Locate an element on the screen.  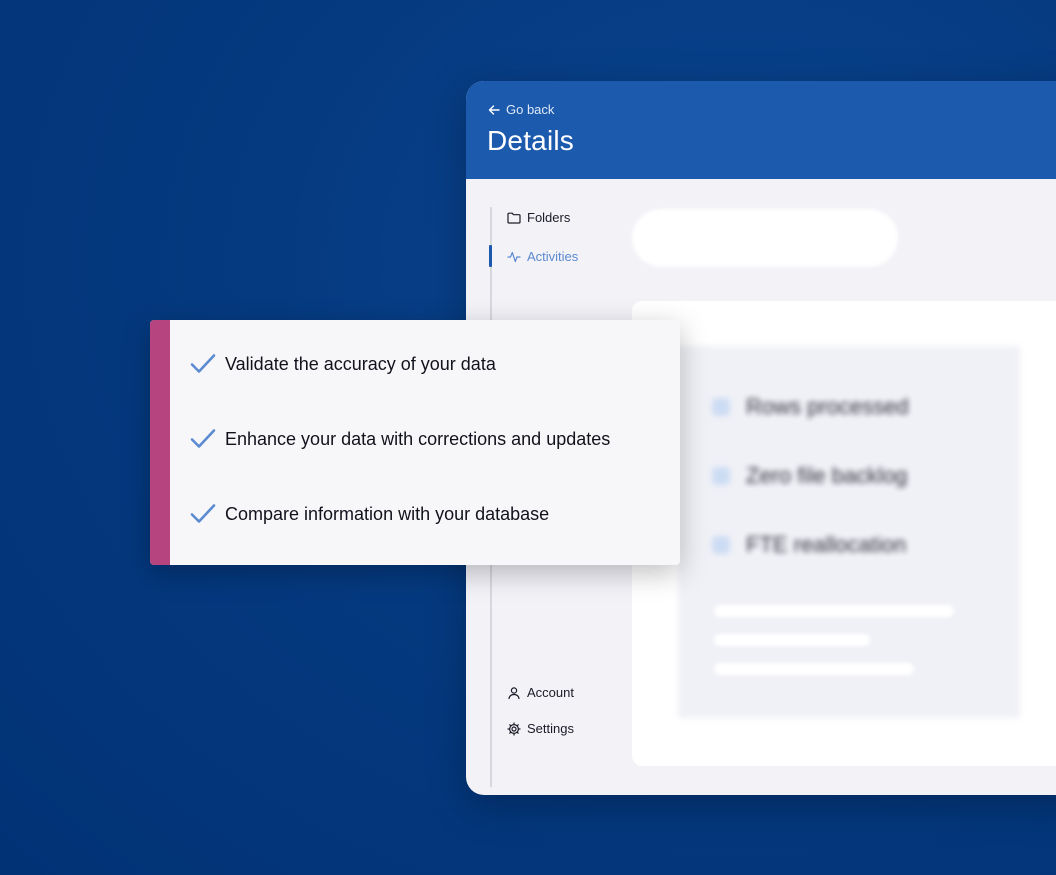
feature-text: Validate the accuracy of your data is located at coordinates (360, 363).